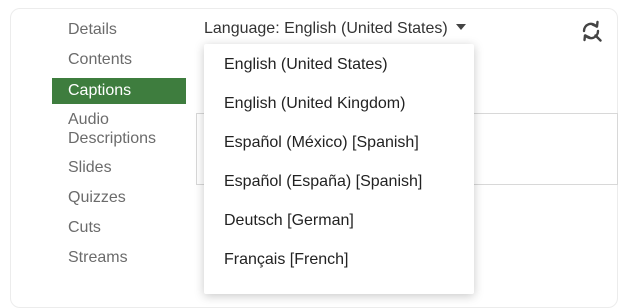 This screenshot has height=308, width=626. I want to click on refresh-icon, so click(591, 31).